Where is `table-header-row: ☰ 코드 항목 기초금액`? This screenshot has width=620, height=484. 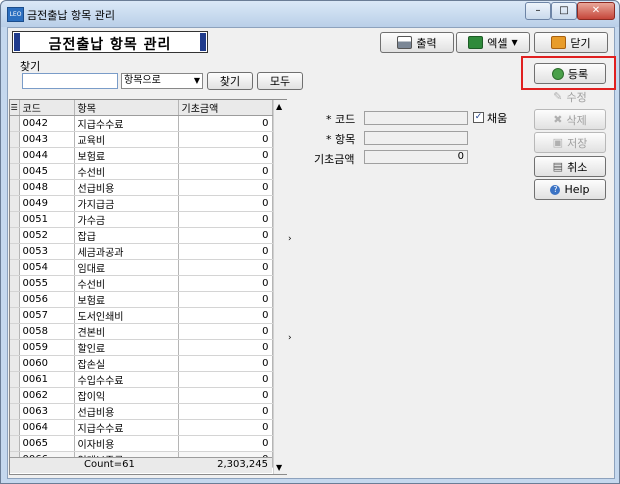 table-header-row: ☰ 코드 항목 기초금액 is located at coordinates (141, 108).